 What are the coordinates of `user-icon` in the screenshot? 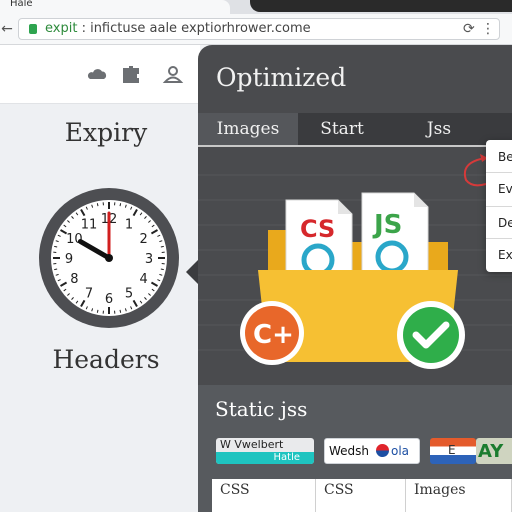 It's located at (173, 74).